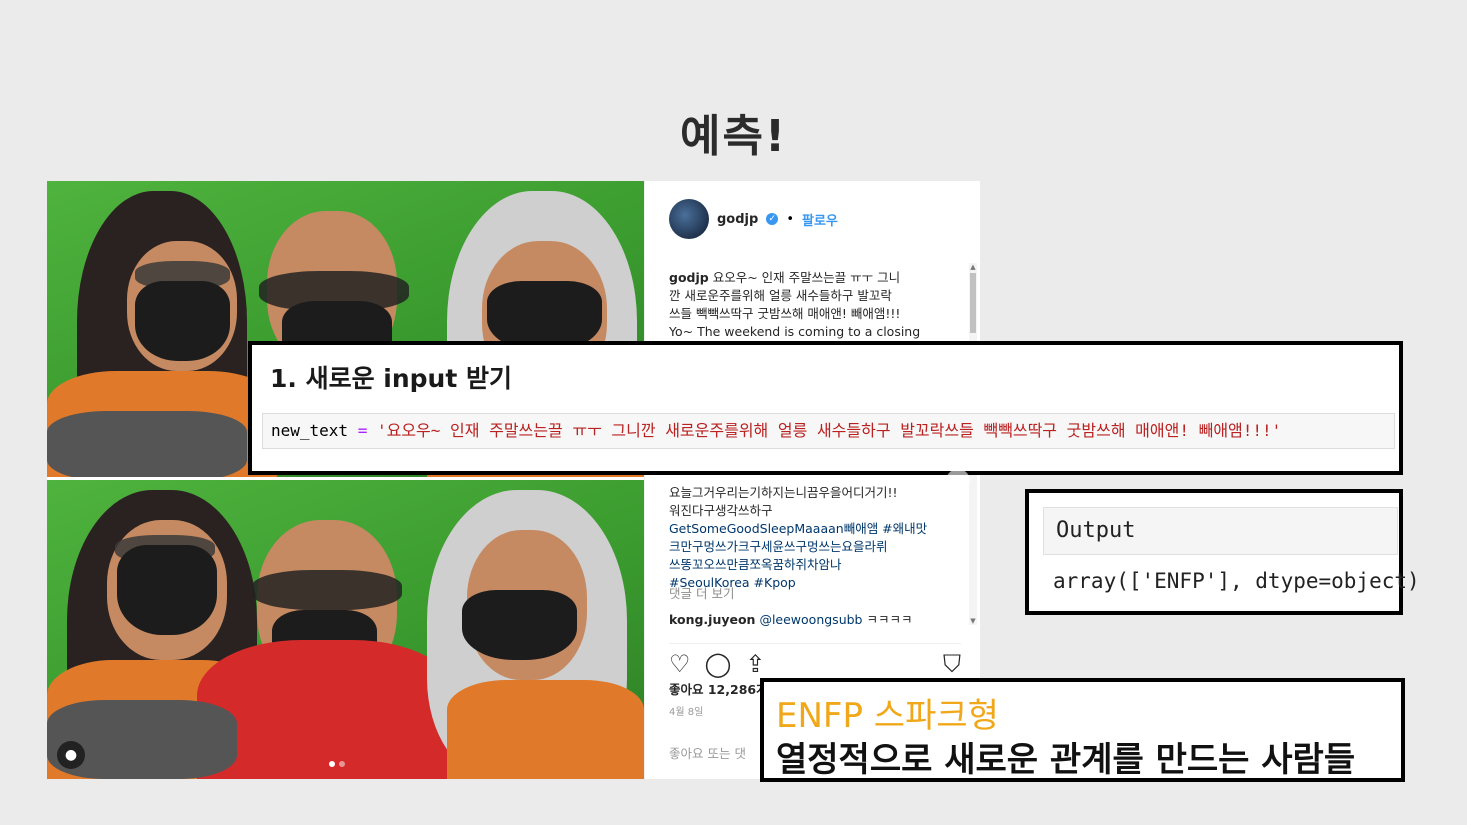 The image size is (1467, 825). Describe the element at coordinates (795, 331) in the screenshot. I see `caption-english: Yo~ The weekend is coming to a closing` at that location.